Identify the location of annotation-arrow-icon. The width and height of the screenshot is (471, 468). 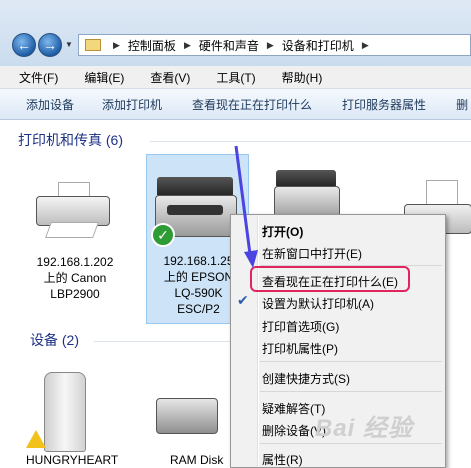
(246, 206).